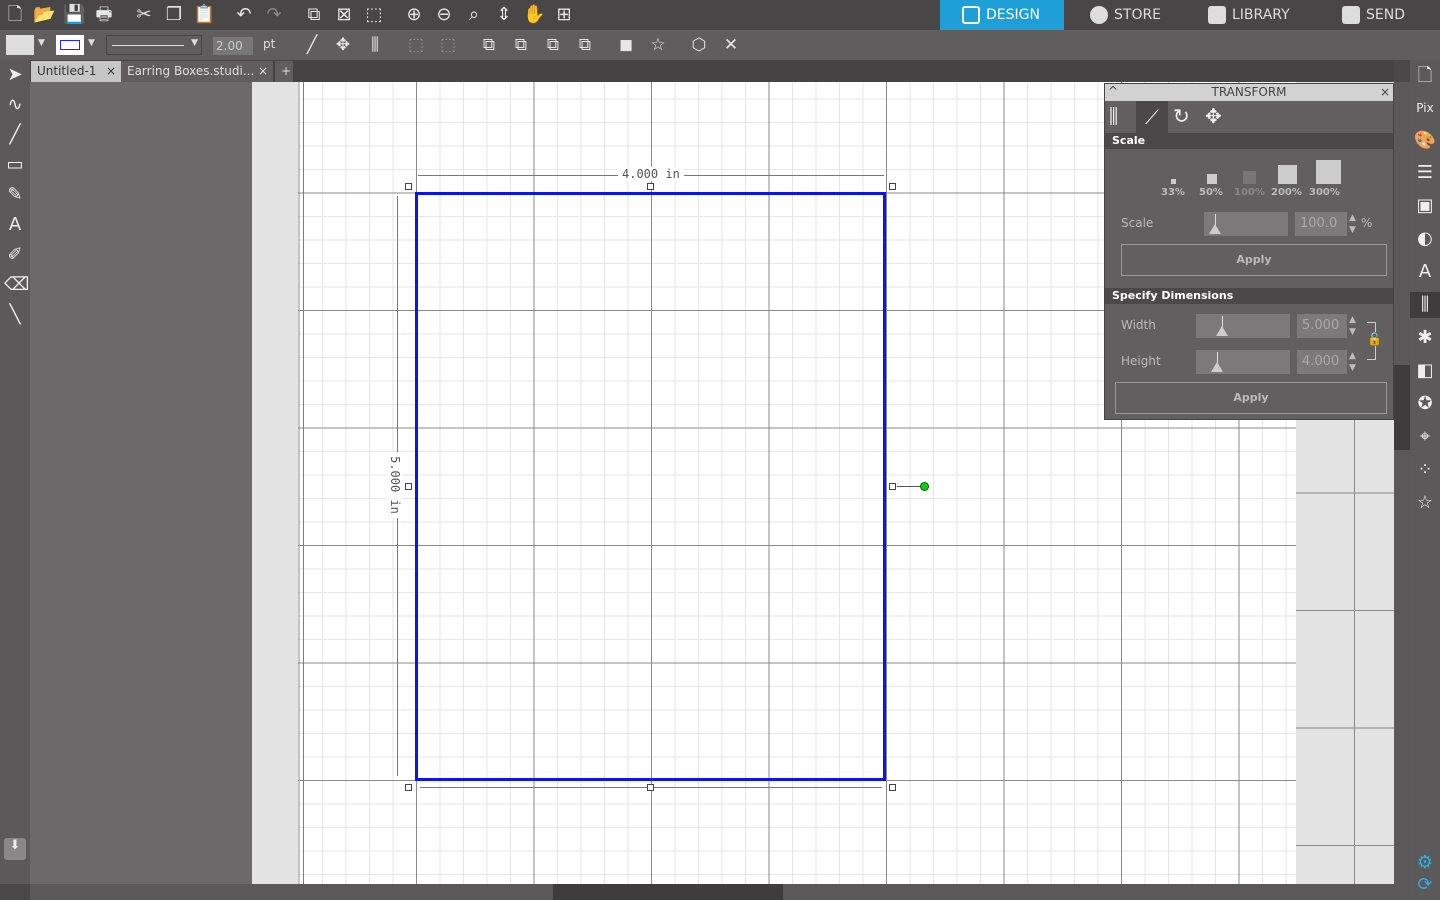  What do you see at coordinates (1211, 192) in the screenshot?
I see `preset-50-button: 50%` at bounding box center [1211, 192].